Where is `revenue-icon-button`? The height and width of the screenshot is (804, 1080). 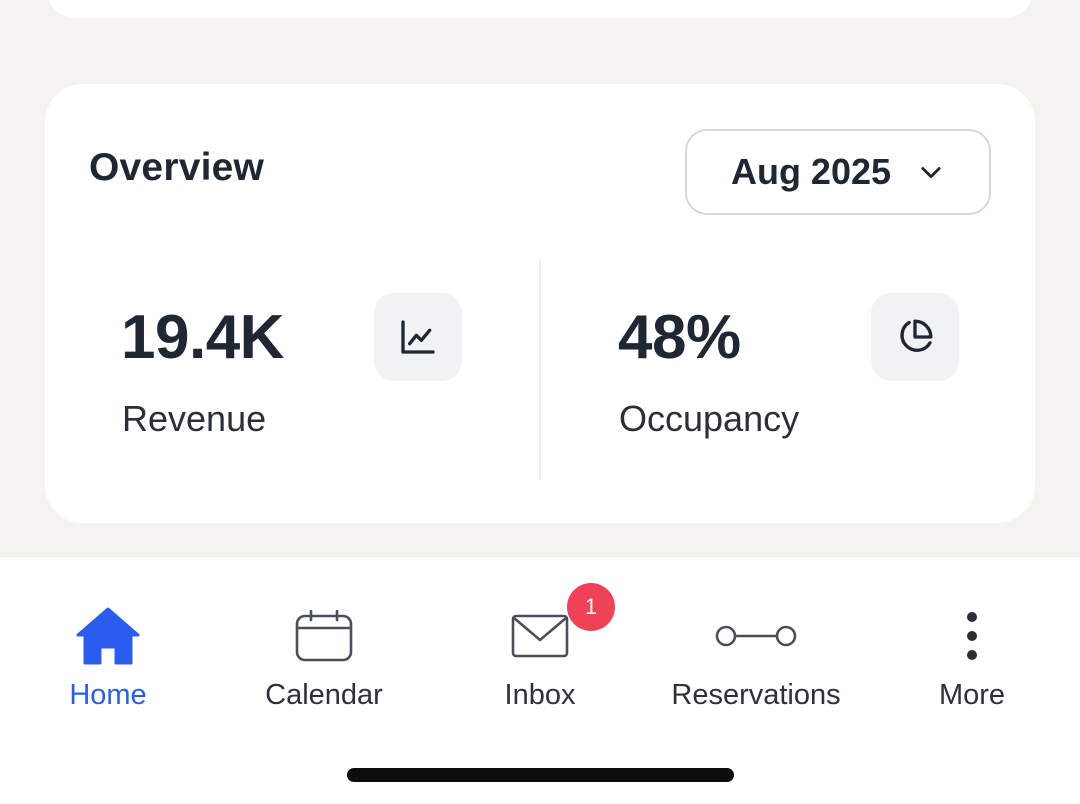 revenue-icon-button is located at coordinates (418, 337).